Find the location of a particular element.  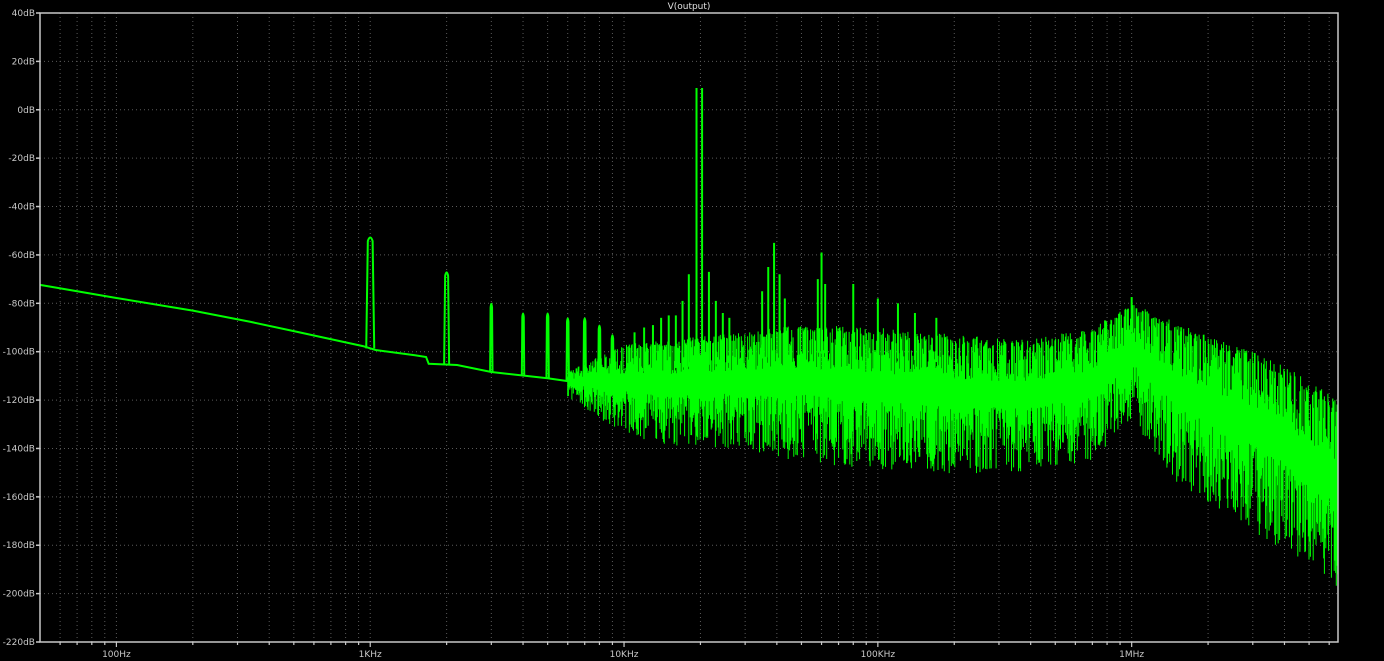

y-tick-label: 20dB is located at coordinates (23, 62).